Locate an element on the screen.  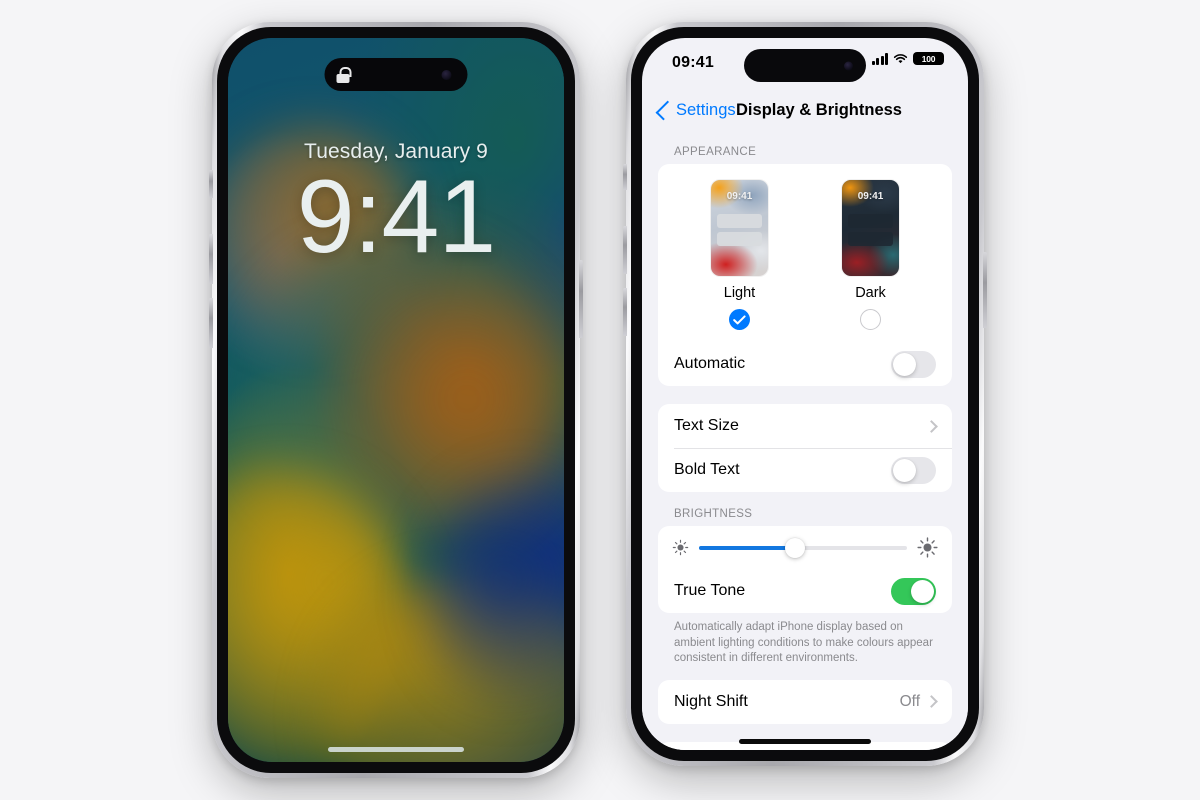
volume-up-button is located at coordinates (211, 259).